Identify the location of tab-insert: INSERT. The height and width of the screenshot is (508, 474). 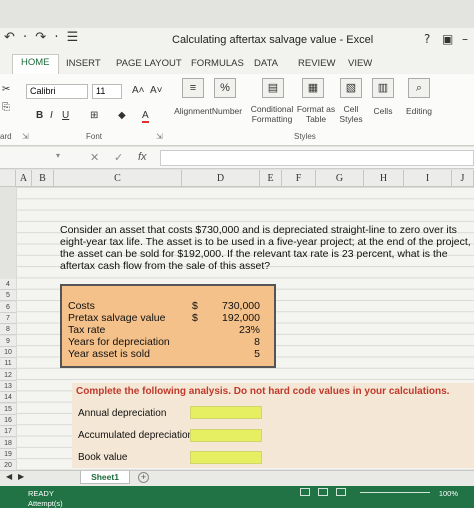
(83, 63).